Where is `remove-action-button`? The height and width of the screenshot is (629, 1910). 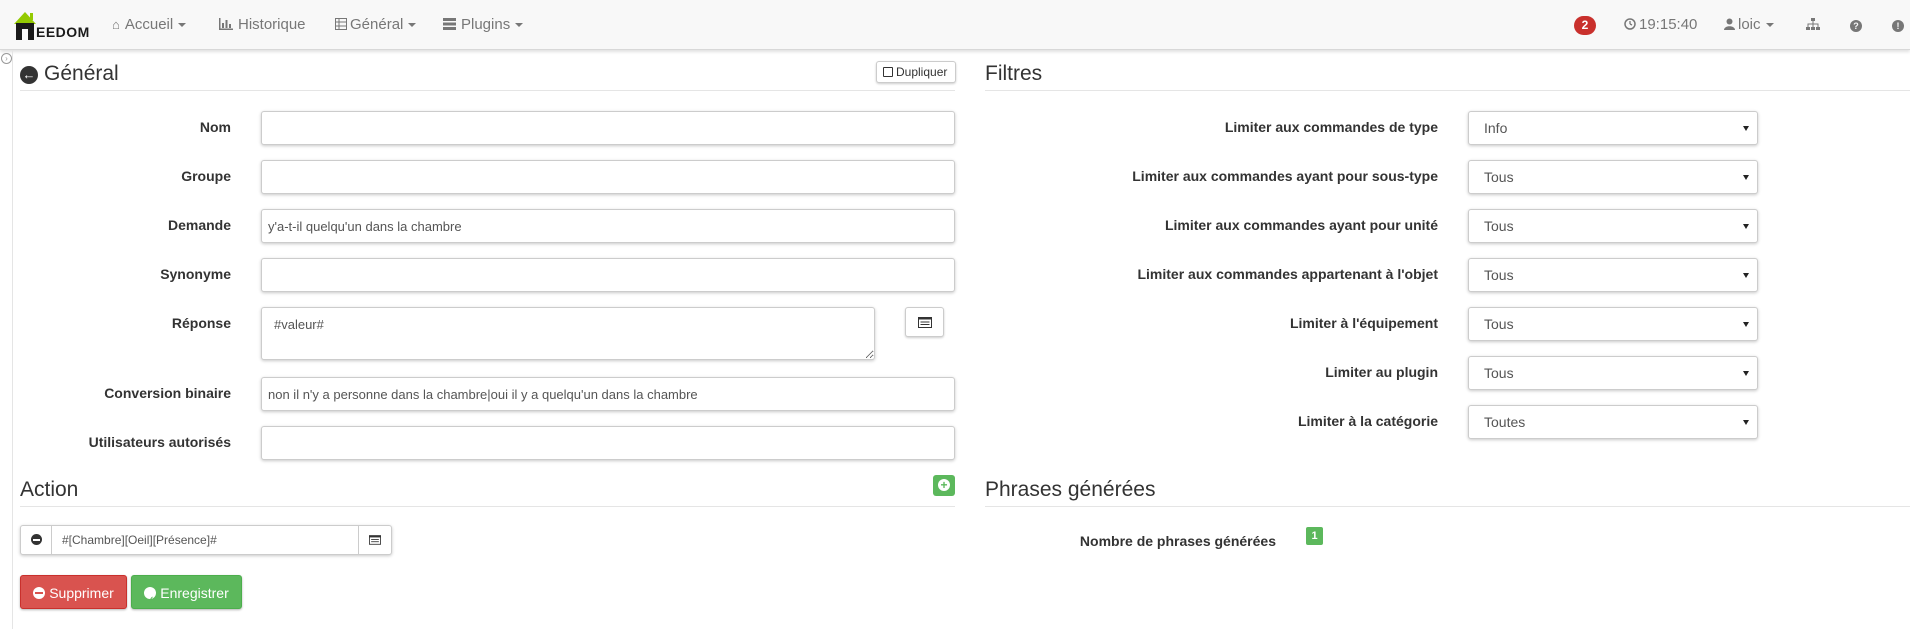 remove-action-button is located at coordinates (36, 540).